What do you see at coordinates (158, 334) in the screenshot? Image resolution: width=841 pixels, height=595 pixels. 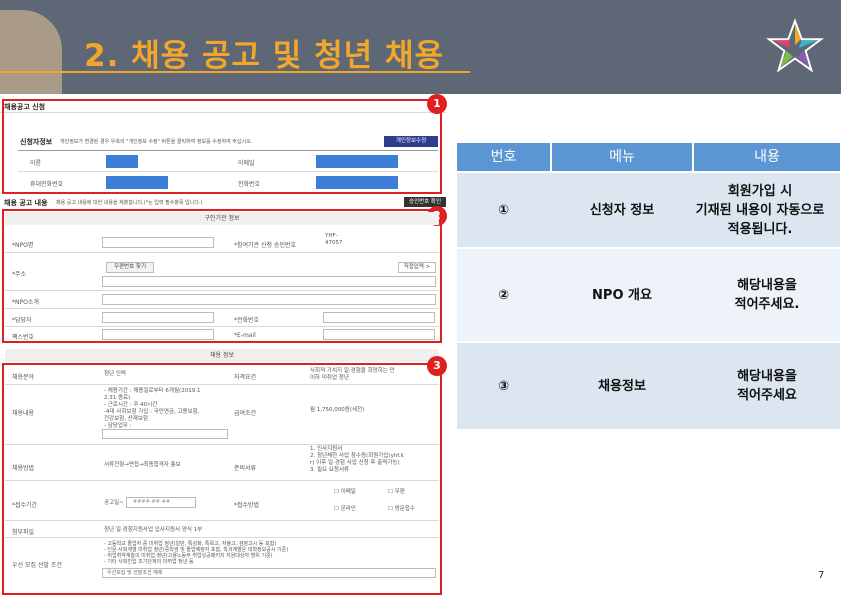 I see `fax-input` at bounding box center [158, 334].